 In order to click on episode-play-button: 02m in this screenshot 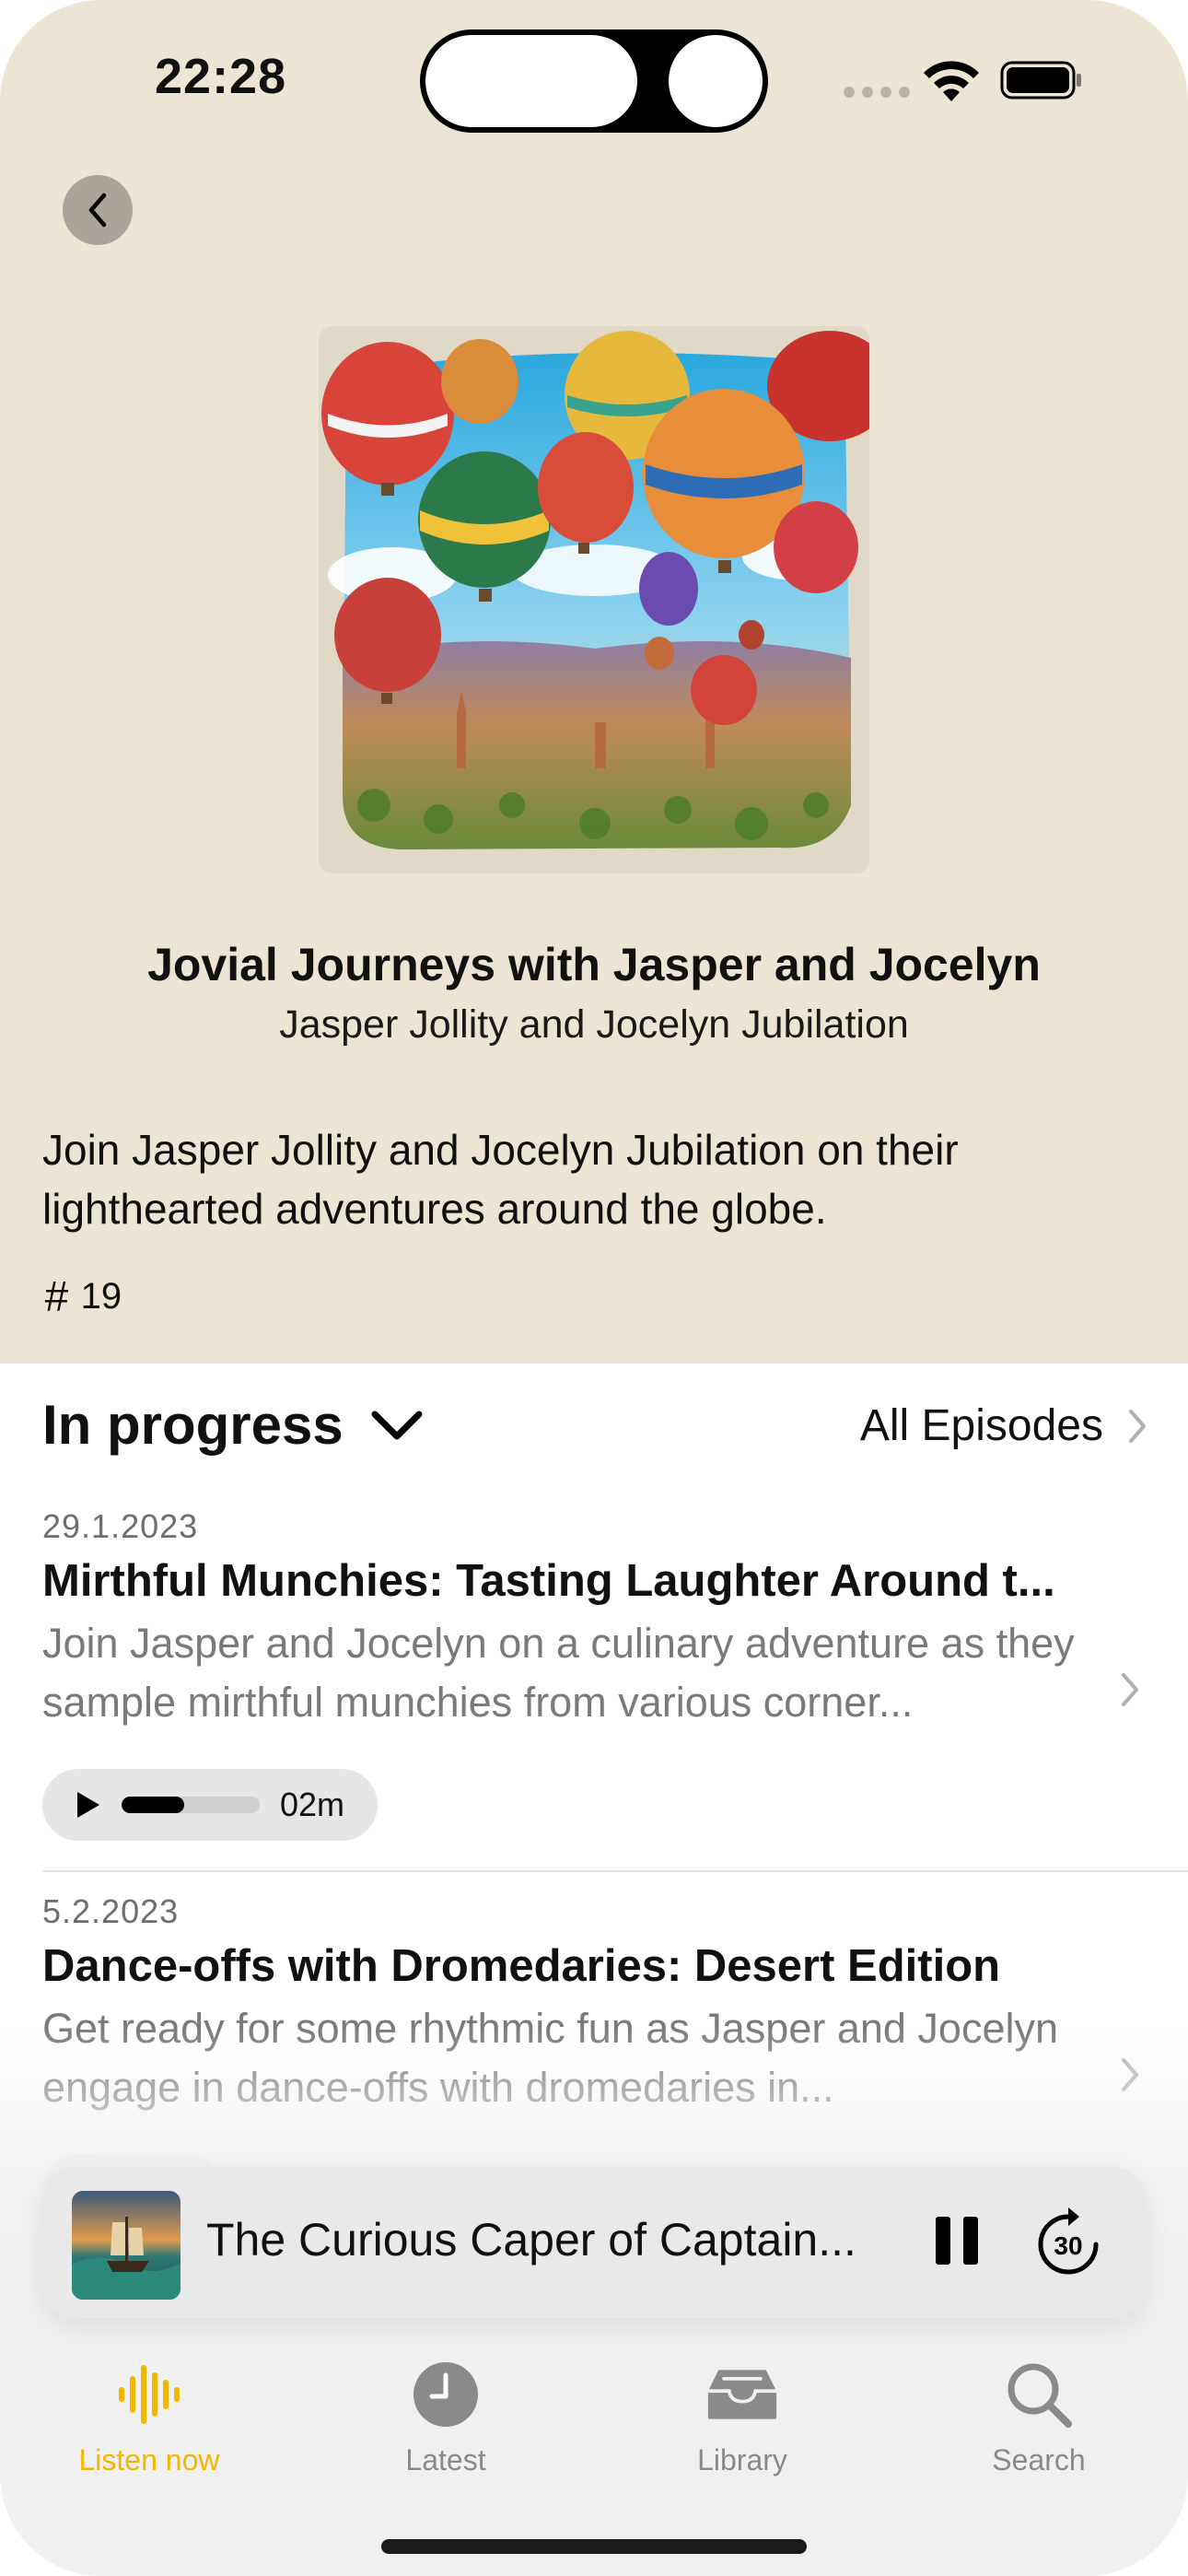, I will do `click(210, 1805)`.